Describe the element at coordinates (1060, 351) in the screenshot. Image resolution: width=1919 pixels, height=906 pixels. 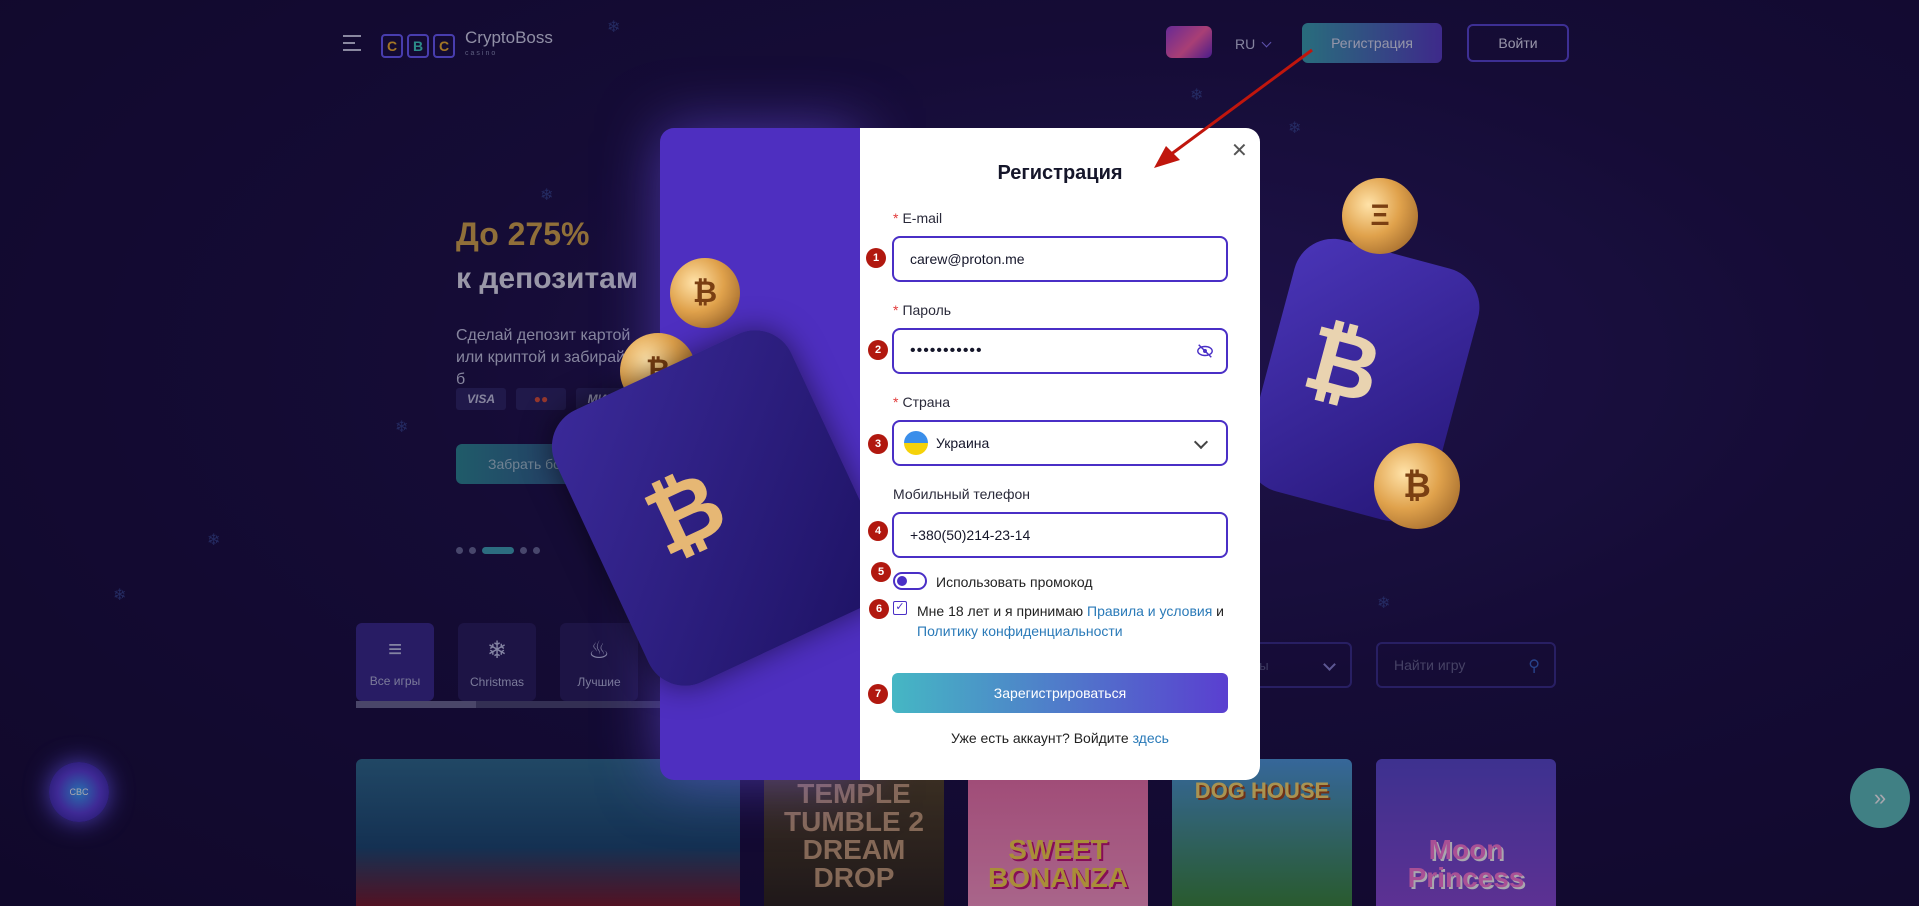
I see `password-field: •••••••••••` at that location.